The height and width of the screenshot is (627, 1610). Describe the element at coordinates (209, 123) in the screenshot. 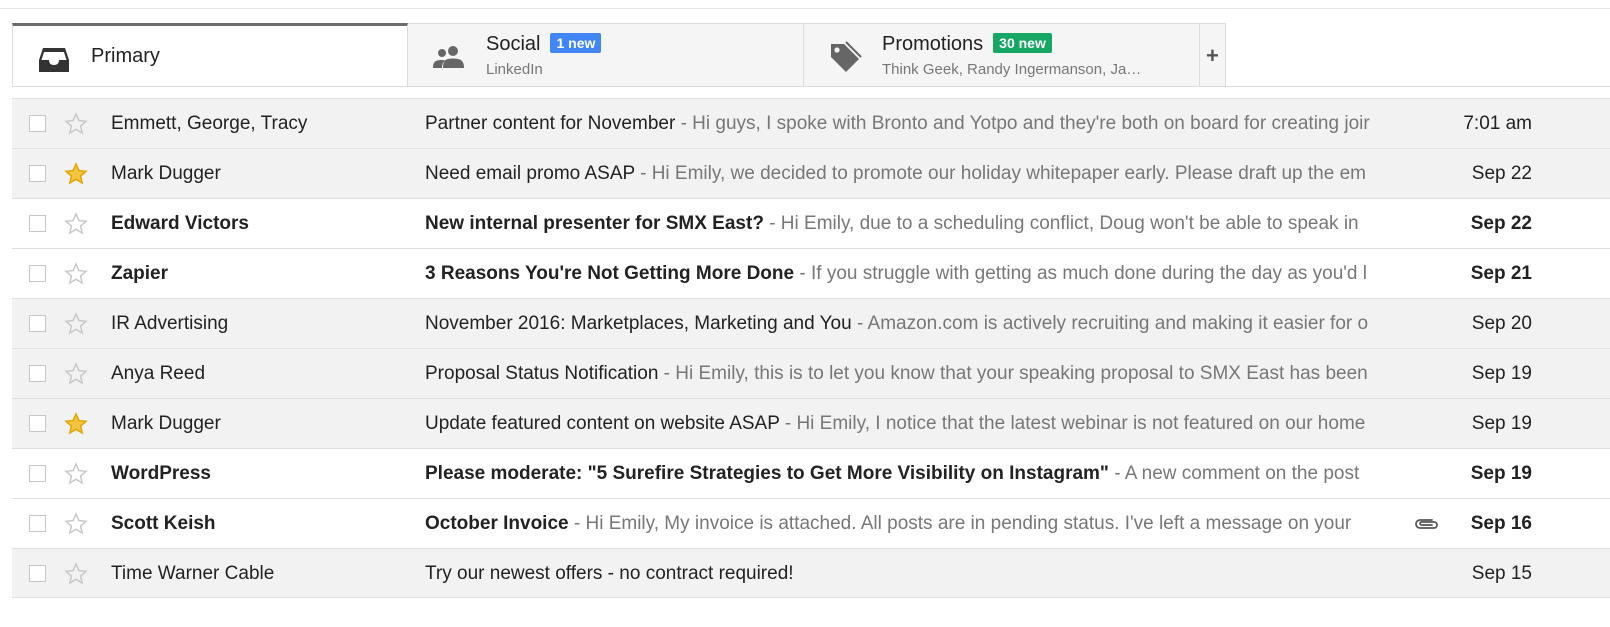

I see `sender-name: Emmett, George, Tracy` at that location.